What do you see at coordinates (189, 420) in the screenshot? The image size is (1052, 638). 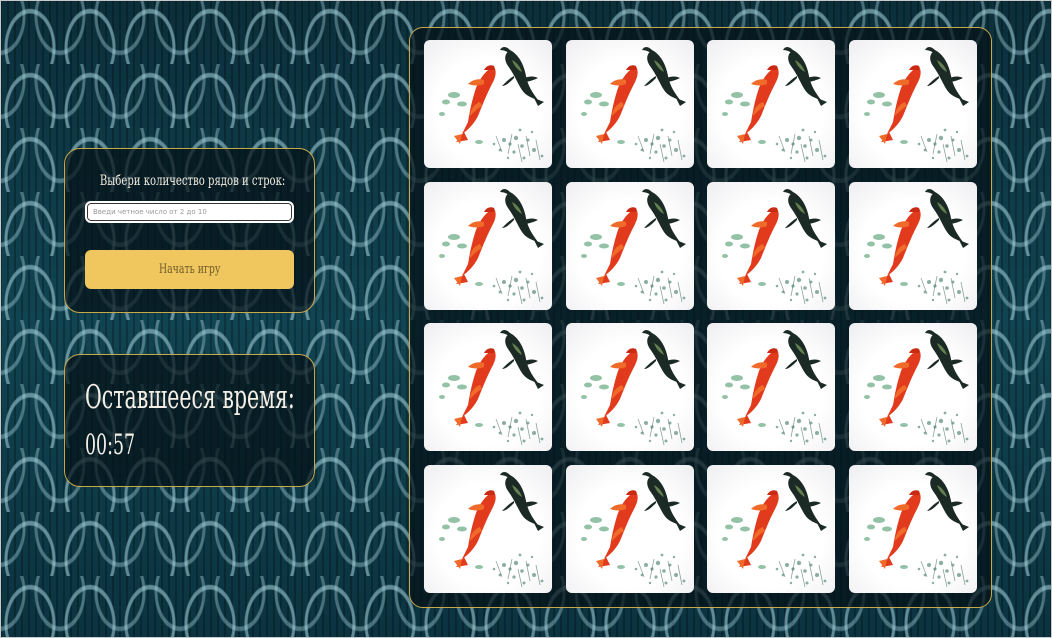 I see `timer-panel: Оставшееся время: 00:57` at bounding box center [189, 420].